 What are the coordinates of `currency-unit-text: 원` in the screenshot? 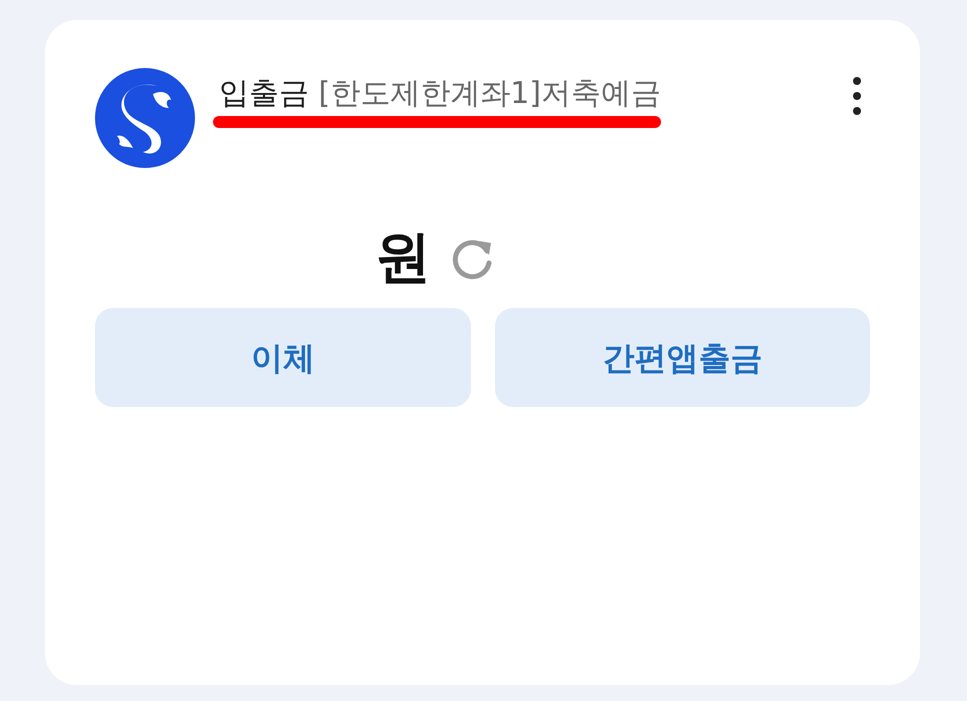 It's located at (403, 258).